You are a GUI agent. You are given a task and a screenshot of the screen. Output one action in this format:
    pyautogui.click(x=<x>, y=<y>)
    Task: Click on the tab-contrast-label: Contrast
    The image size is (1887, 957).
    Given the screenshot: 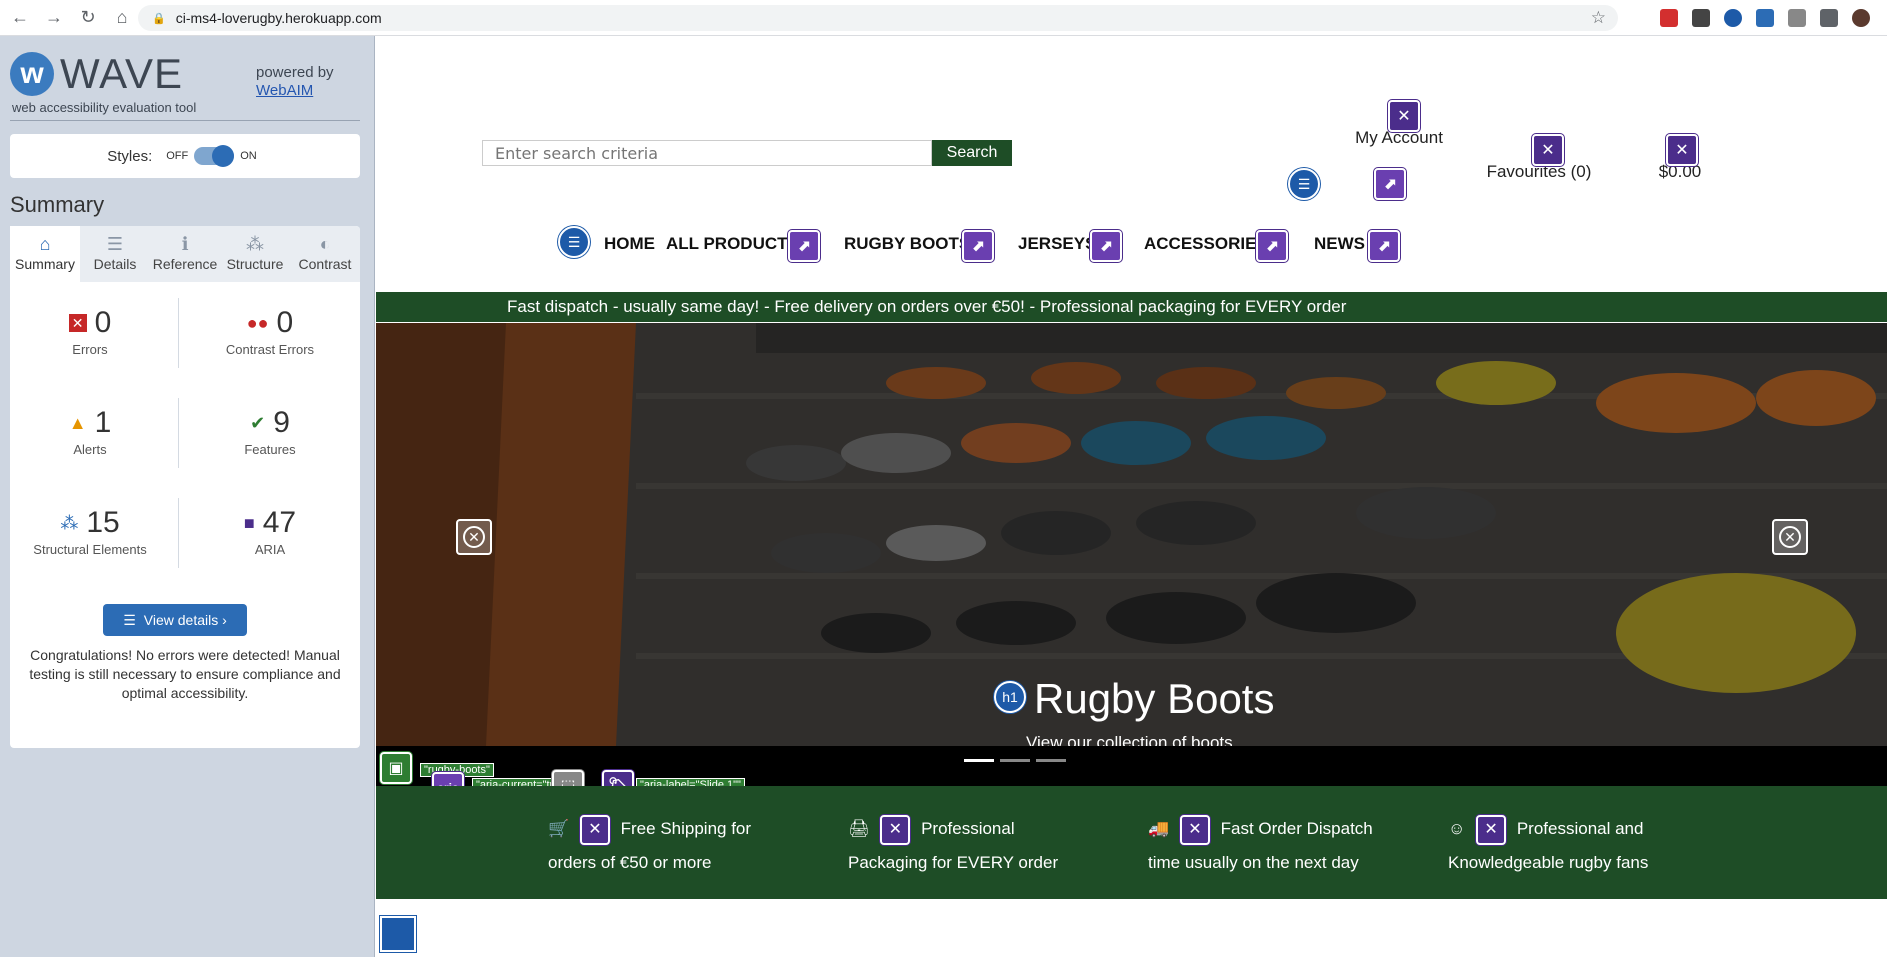 What is the action you would take?
    pyautogui.click(x=325, y=264)
    